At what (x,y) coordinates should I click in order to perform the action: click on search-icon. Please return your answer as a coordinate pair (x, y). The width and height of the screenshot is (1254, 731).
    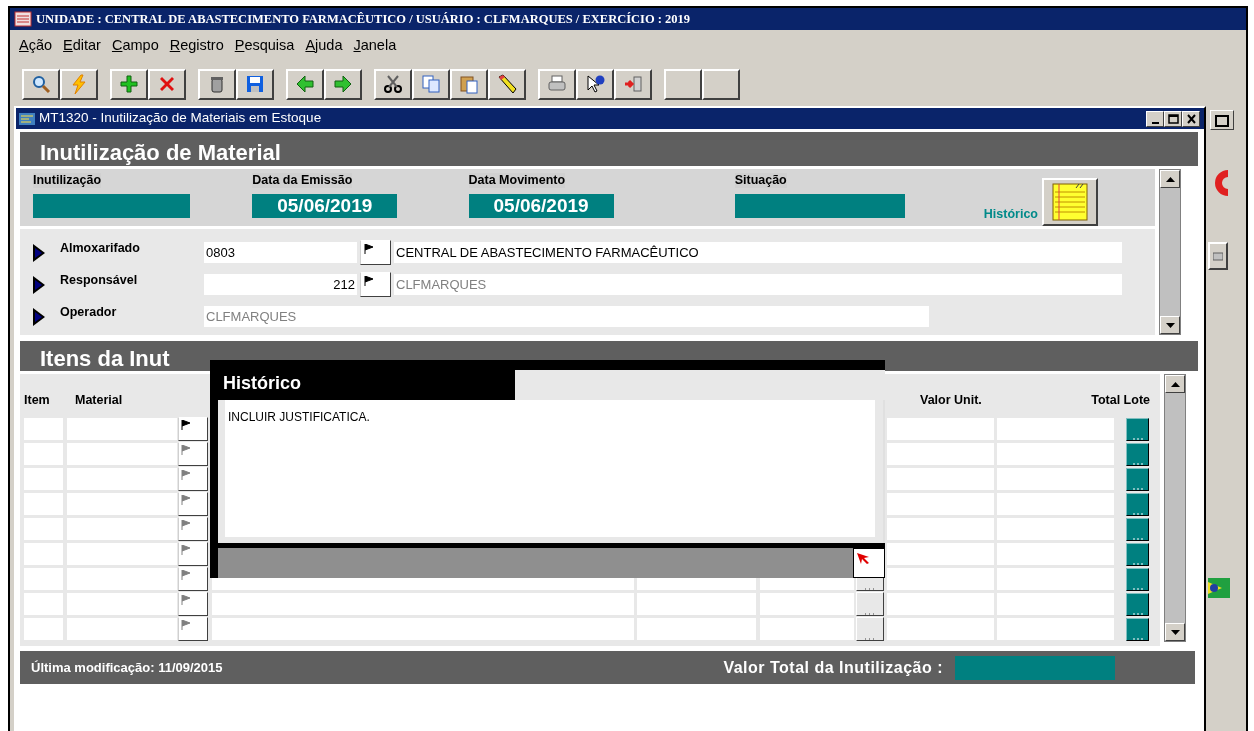
    Looking at the image, I should click on (41, 84).